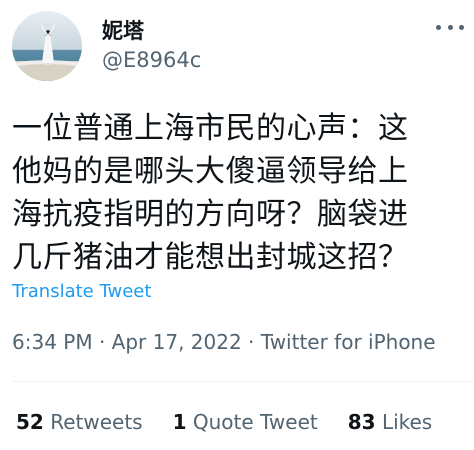 Image resolution: width=474 pixels, height=450 pixels. I want to click on tweet-stats: 52 Retweets 1 Quote Tweet 83 Likes, so click(224, 422).